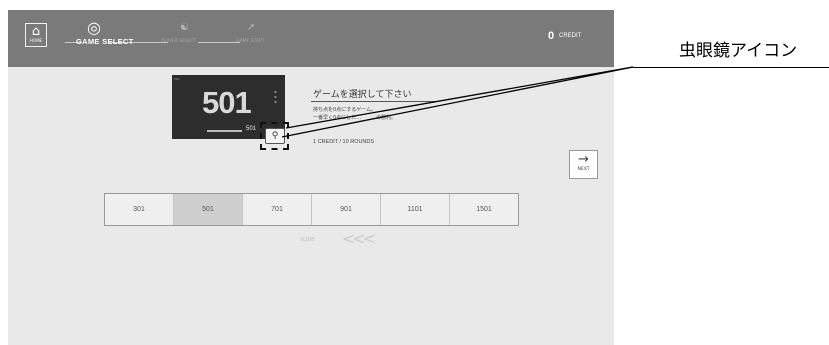 This screenshot has width=829, height=345. What do you see at coordinates (94, 27) in the screenshot?
I see `target-icon: ◎` at bounding box center [94, 27].